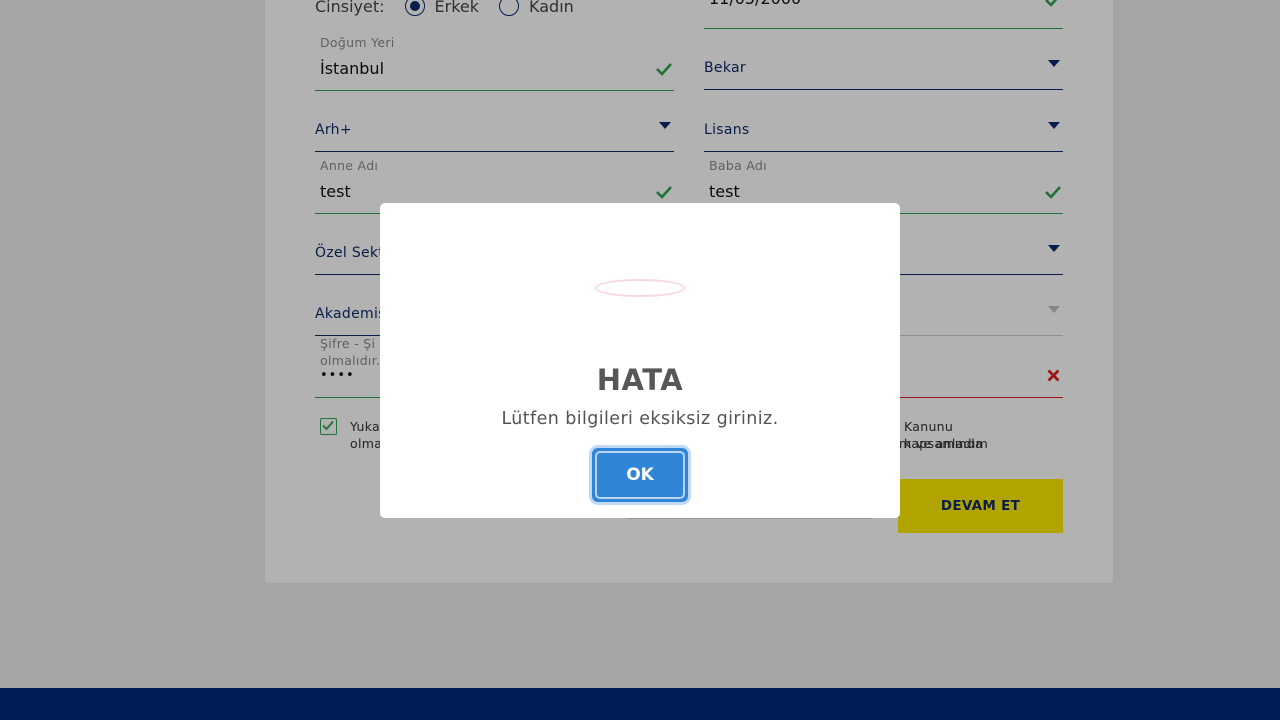 This screenshot has width=1280, height=720. What do you see at coordinates (640, 419) in the screenshot?
I see `dialog-message: Lütfen bilgileri eksiksiz giriniz.` at bounding box center [640, 419].